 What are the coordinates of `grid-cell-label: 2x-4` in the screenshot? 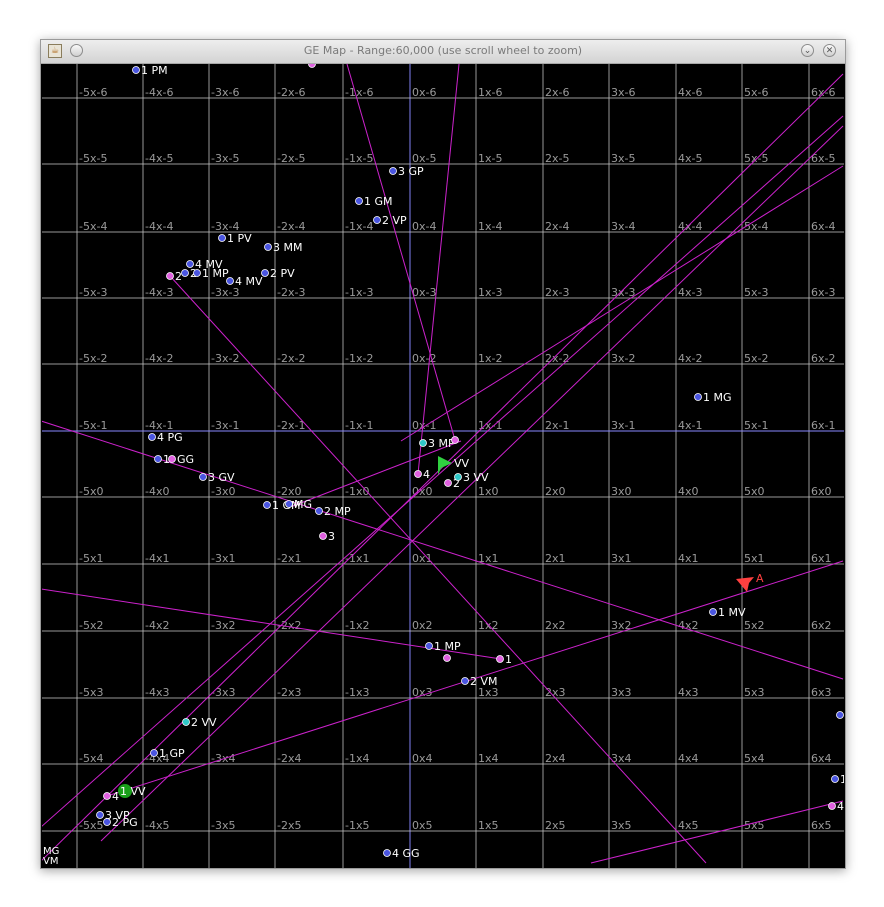 It's located at (557, 226).